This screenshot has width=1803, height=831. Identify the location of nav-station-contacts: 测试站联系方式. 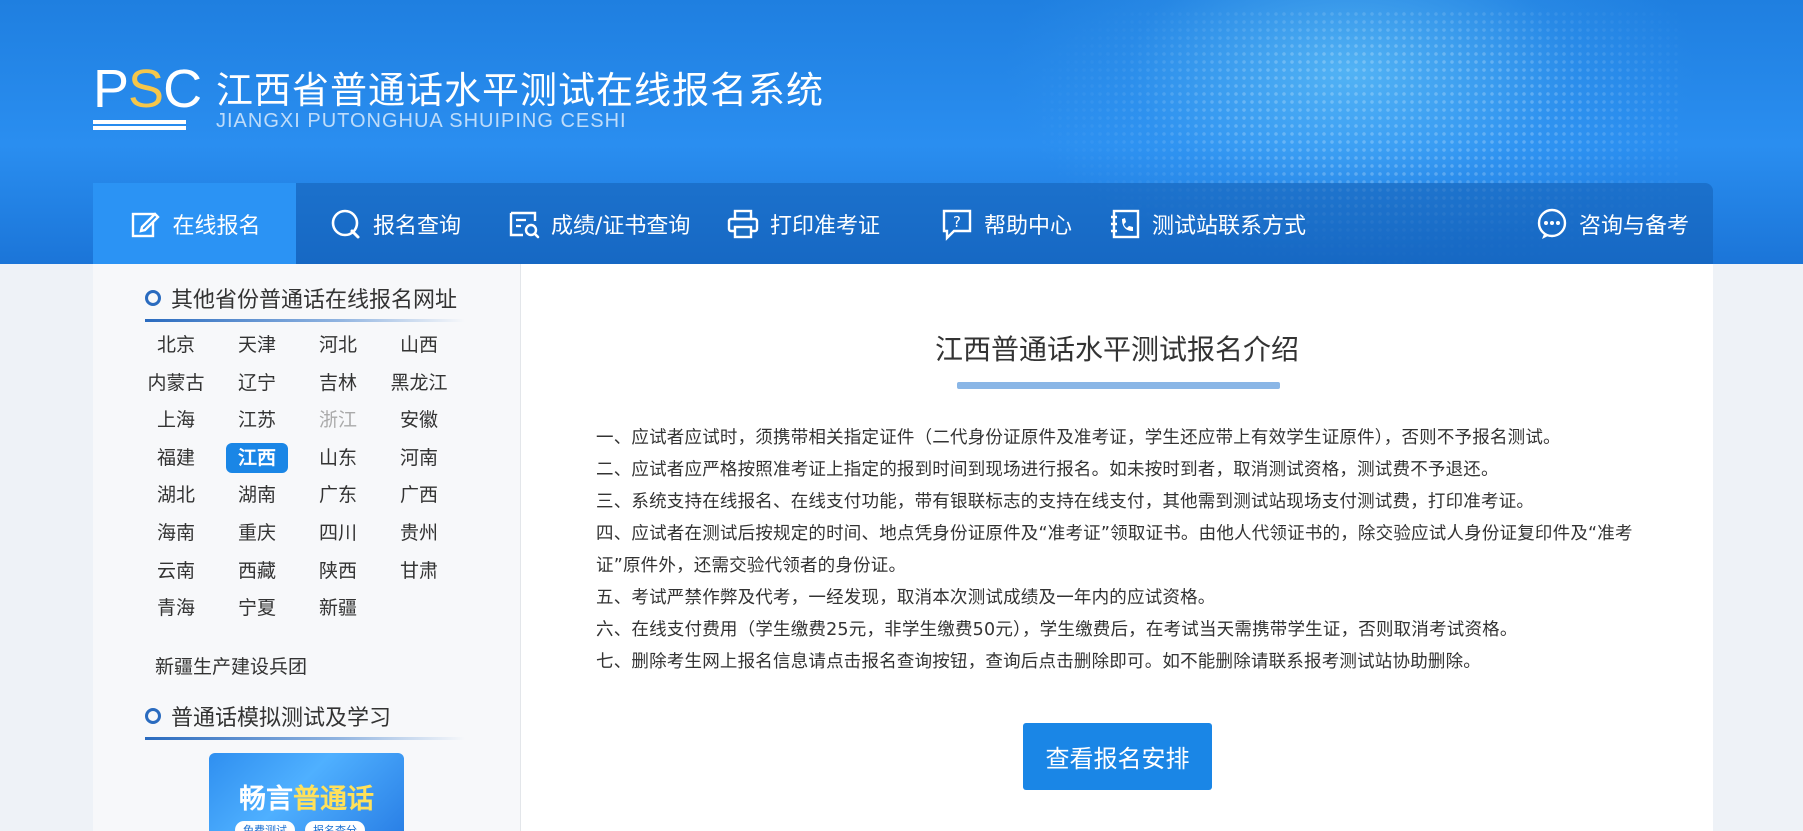
(1207, 223).